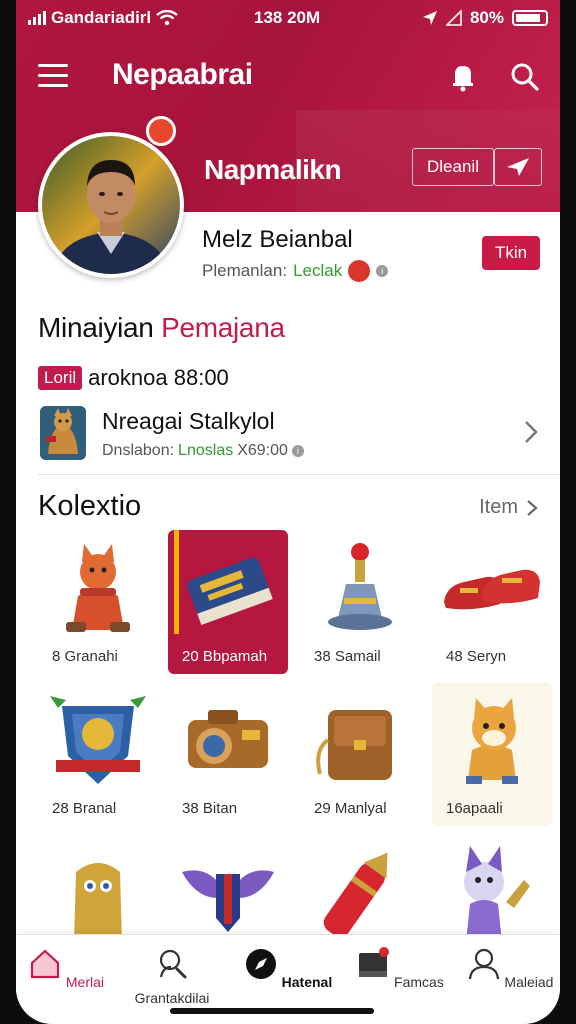  I want to click on player-meta-label: Plemanlan:, so click(245, 270).